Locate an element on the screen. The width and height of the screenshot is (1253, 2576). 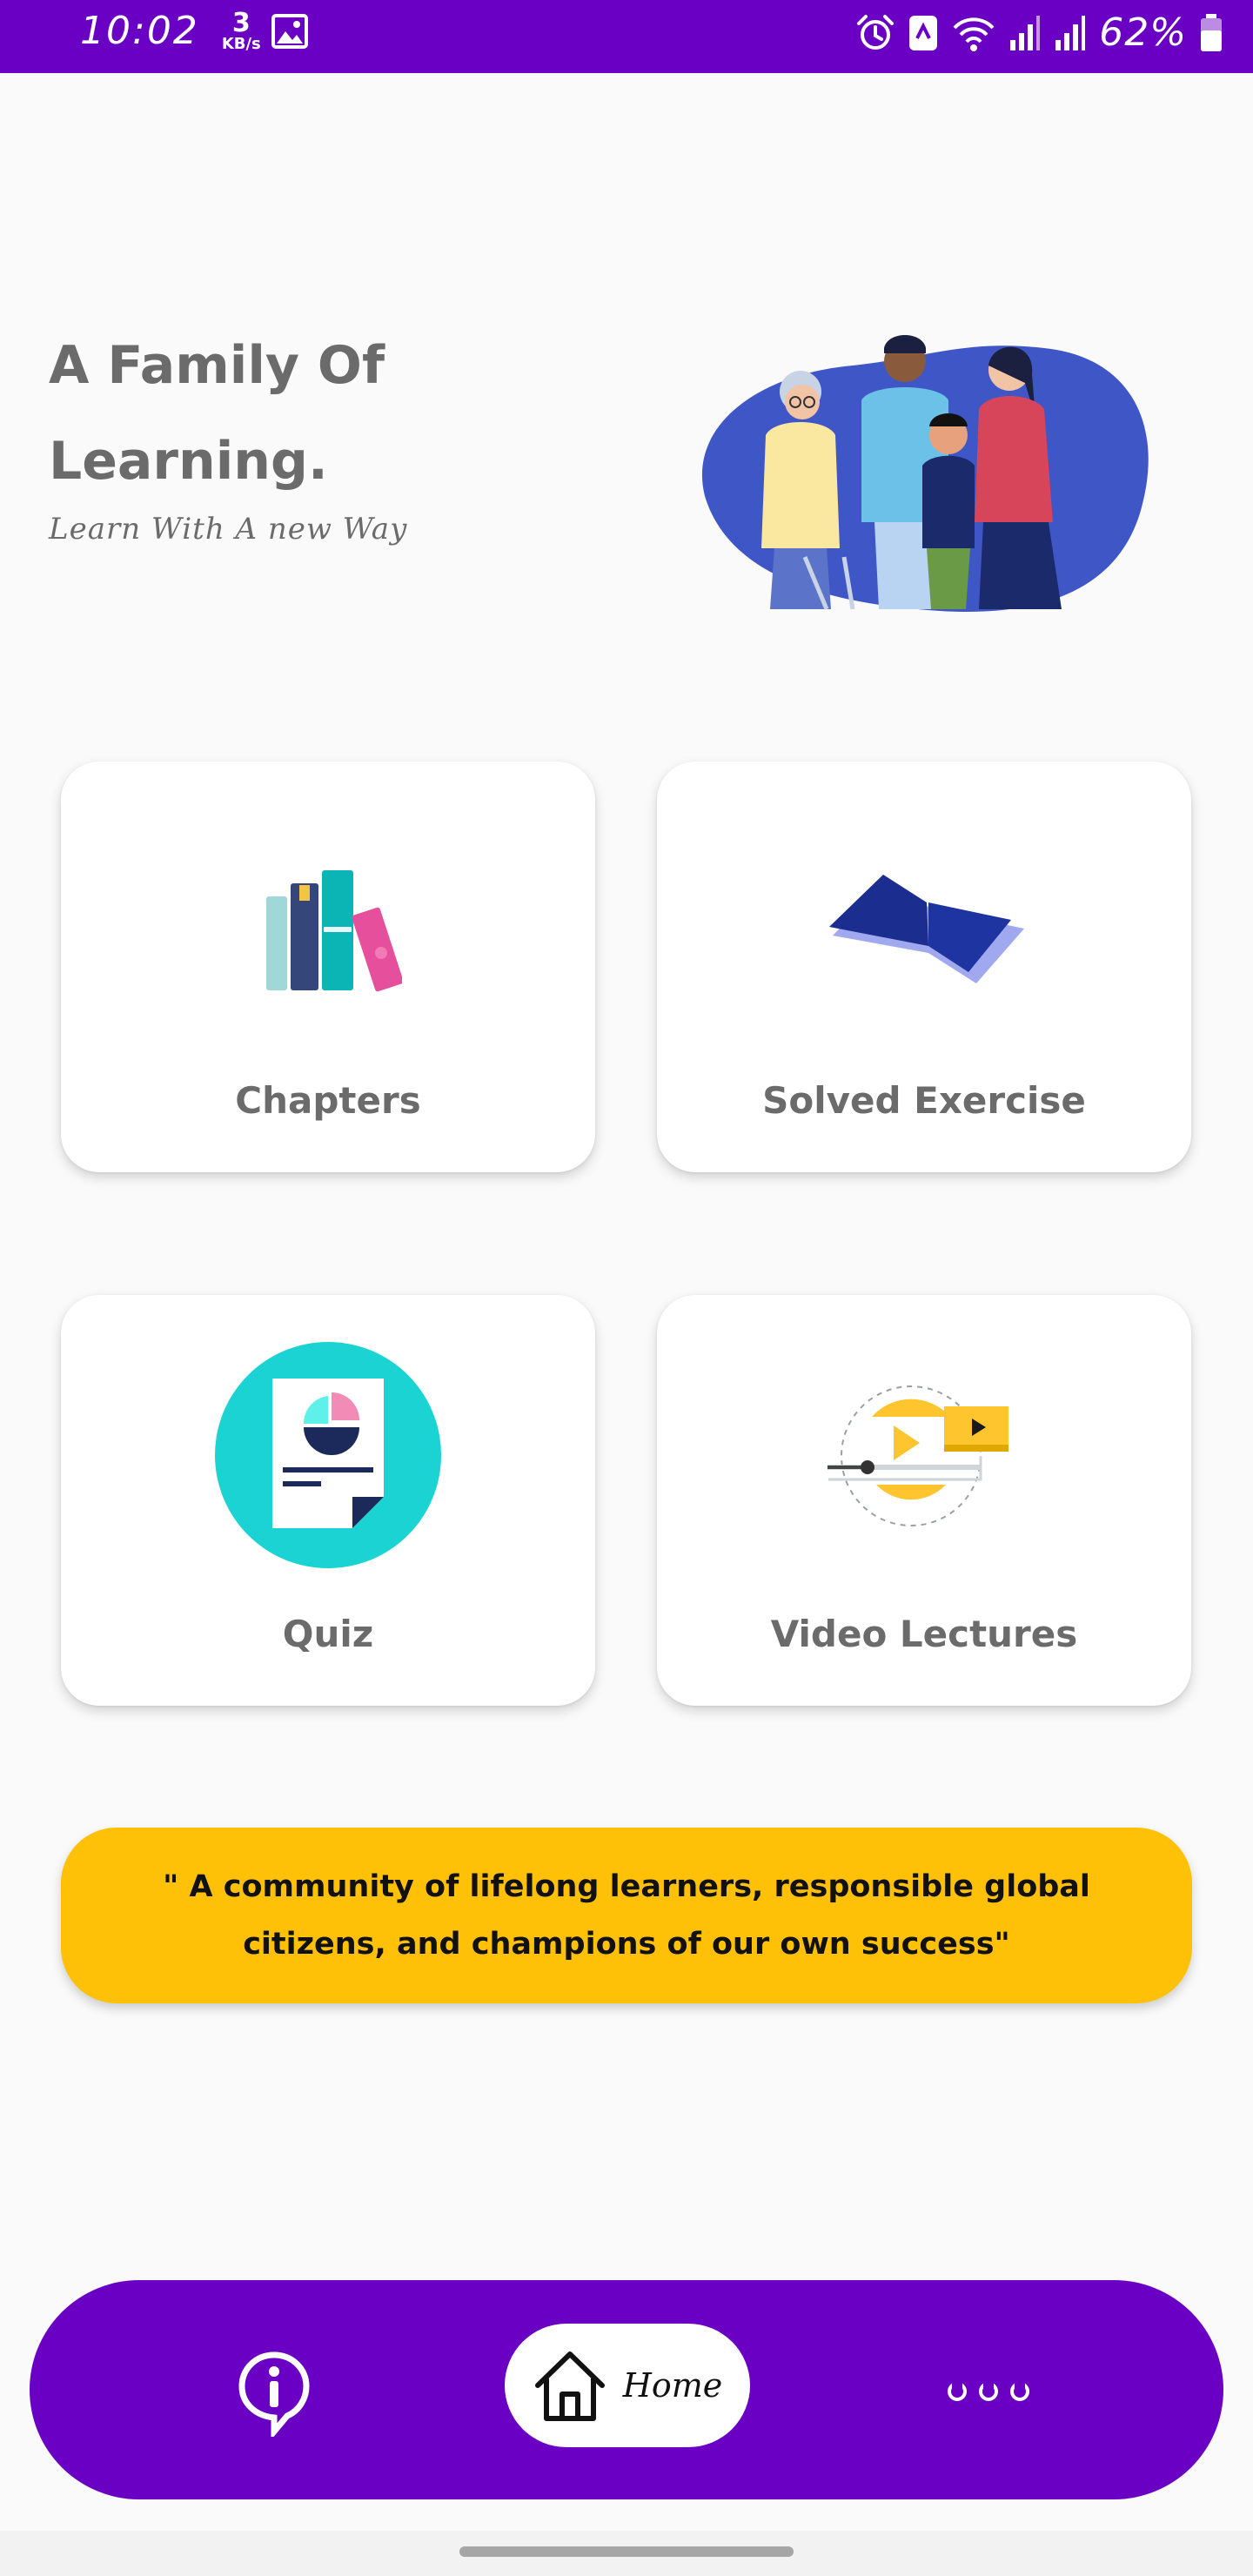
home-label: Home is located at coordinates (672, 2386).